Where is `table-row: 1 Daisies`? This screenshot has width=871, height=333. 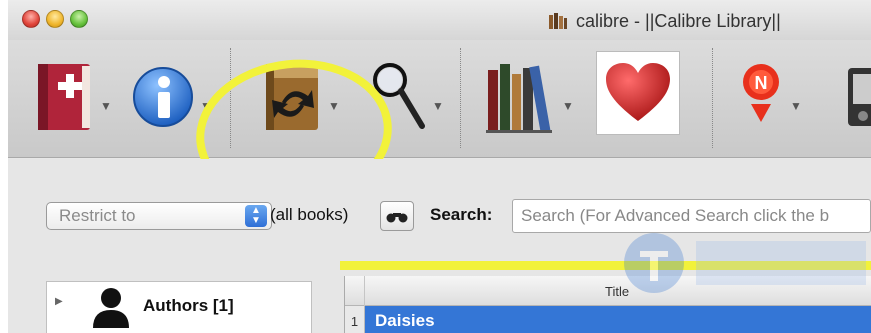 table-row: 1 Daisies is located at coordinates (608, 319).